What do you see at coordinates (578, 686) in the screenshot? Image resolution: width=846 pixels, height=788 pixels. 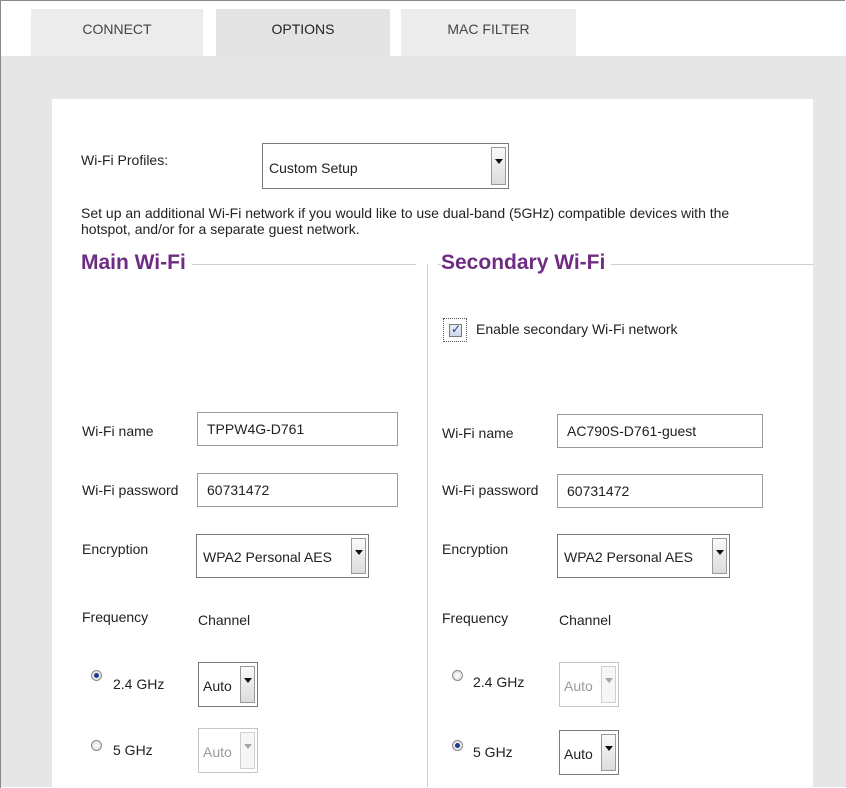 I see `secondary-band-24-channel-value: Auto` at bounding box center [578, 686].